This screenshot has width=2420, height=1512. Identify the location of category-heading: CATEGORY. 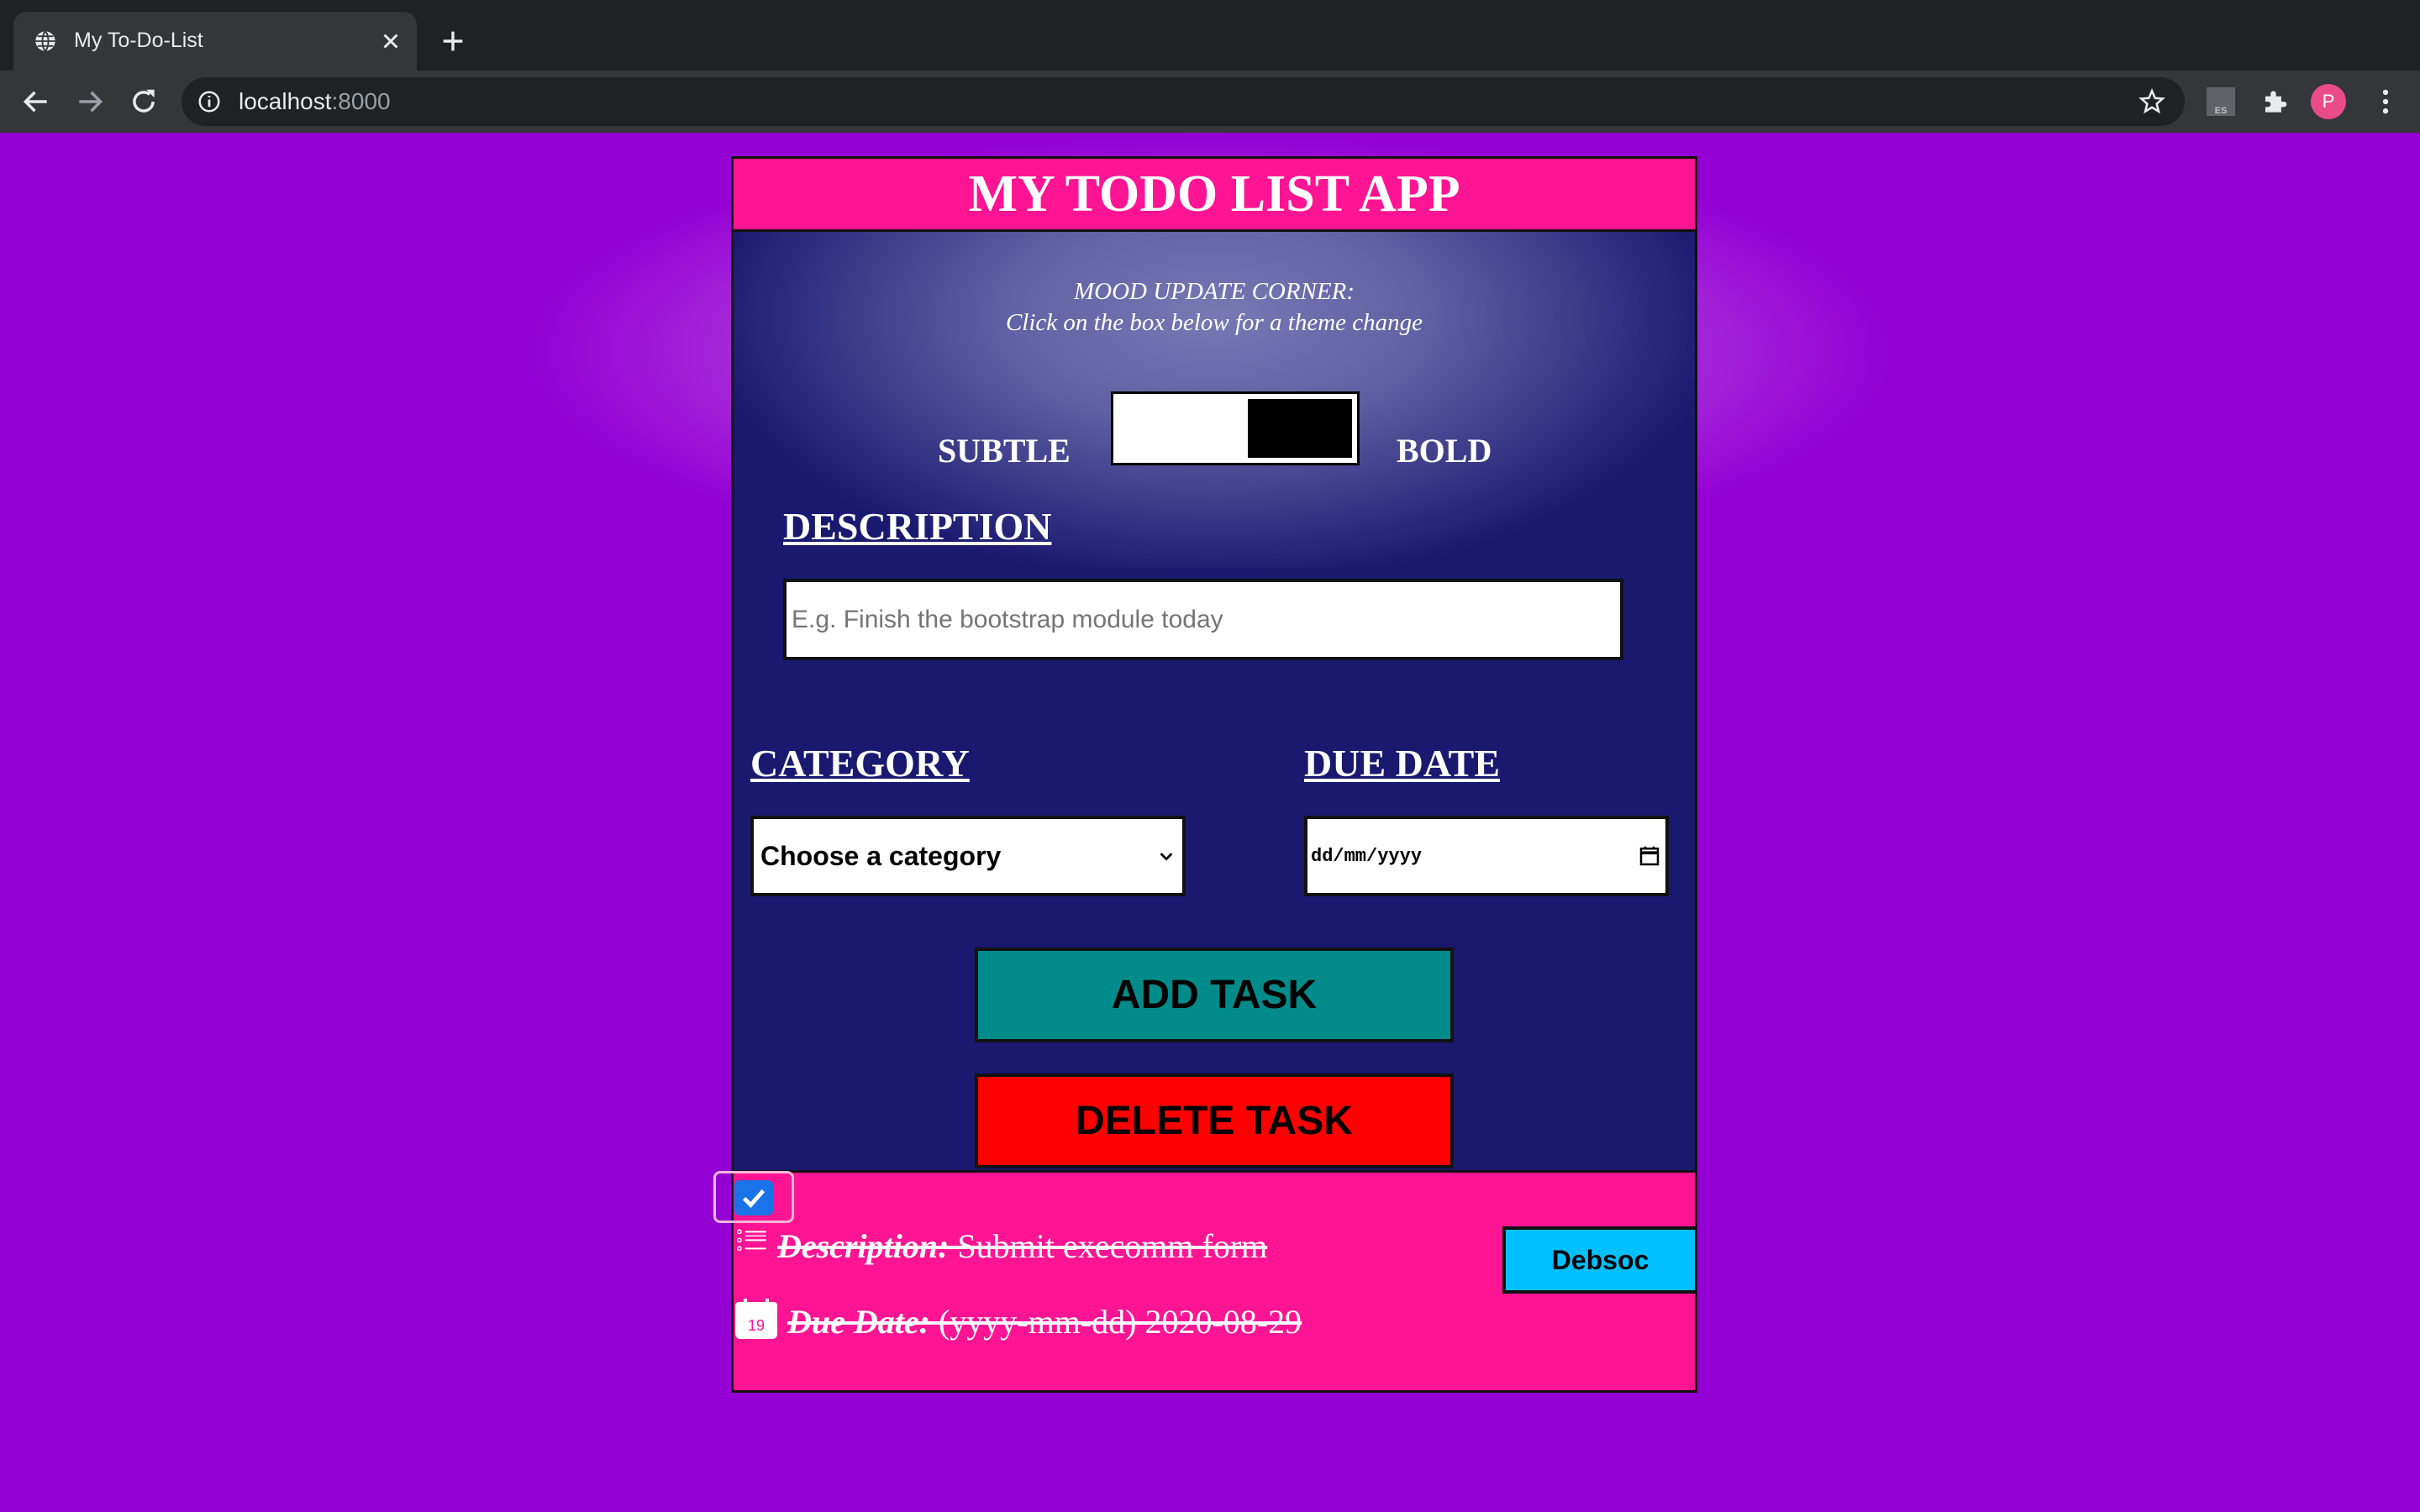
(860, 763).